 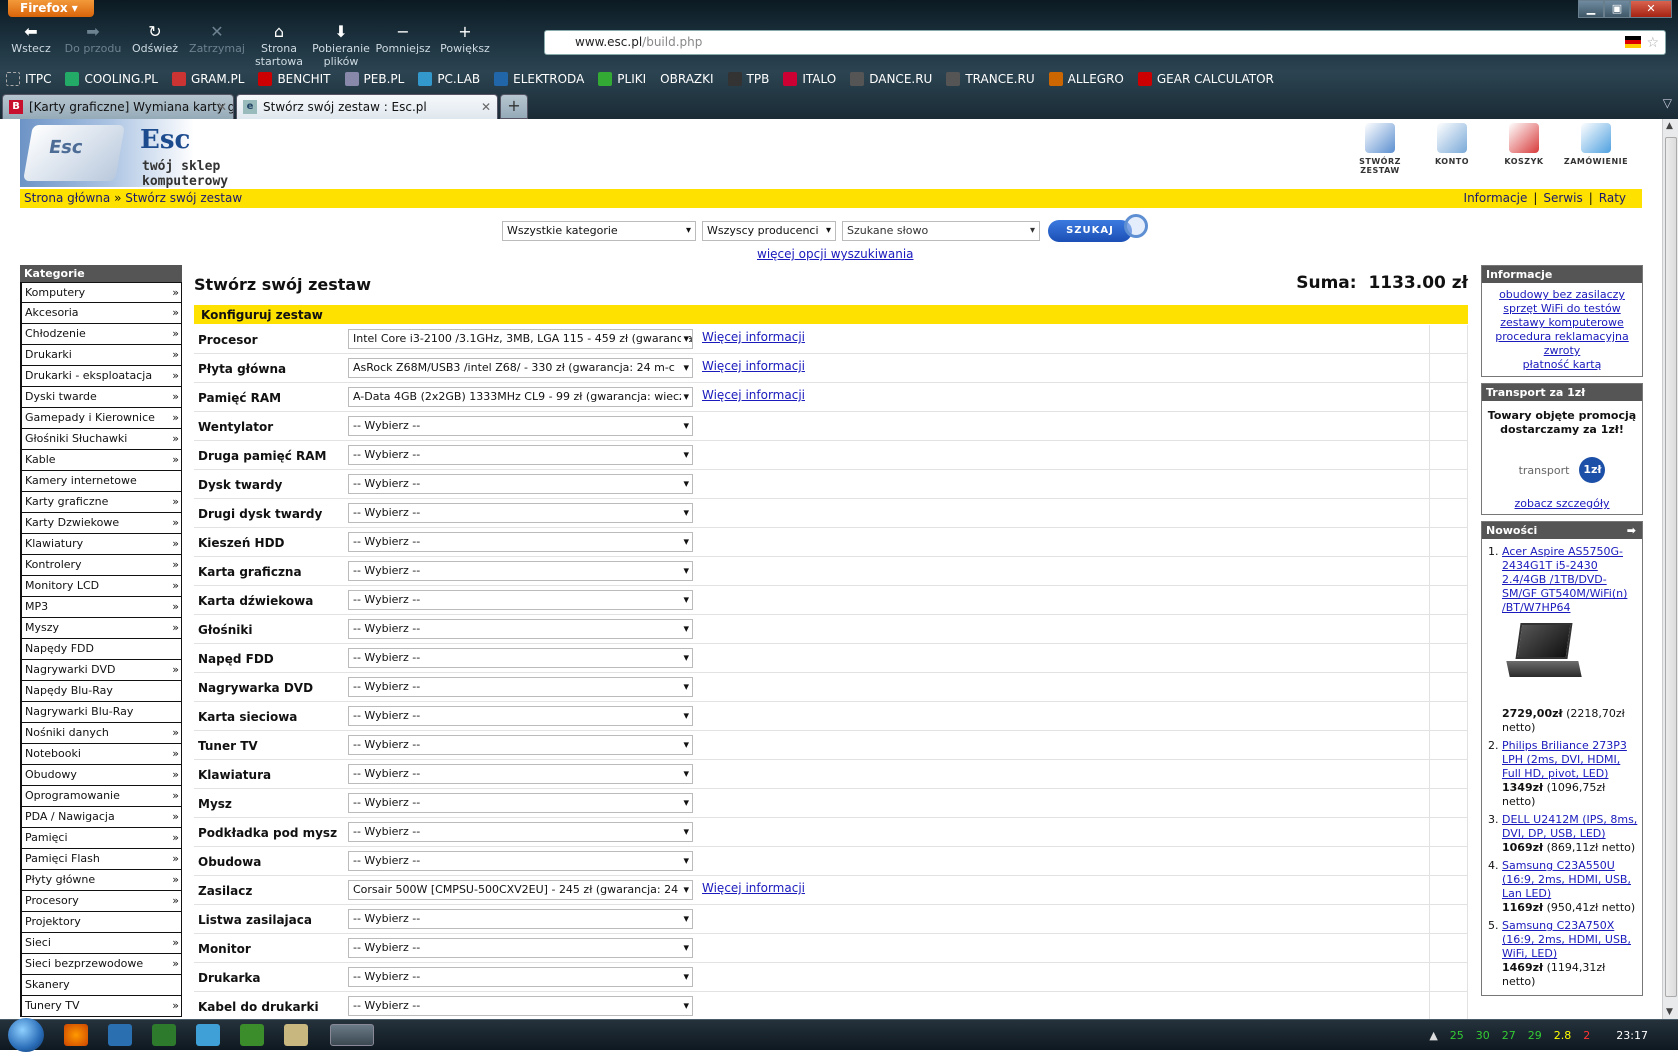 What do you see at coordinates (1562, 351) in the screenshot?
I see `info-link-zwroty: zwroty` at bounding box center [1562, 351].